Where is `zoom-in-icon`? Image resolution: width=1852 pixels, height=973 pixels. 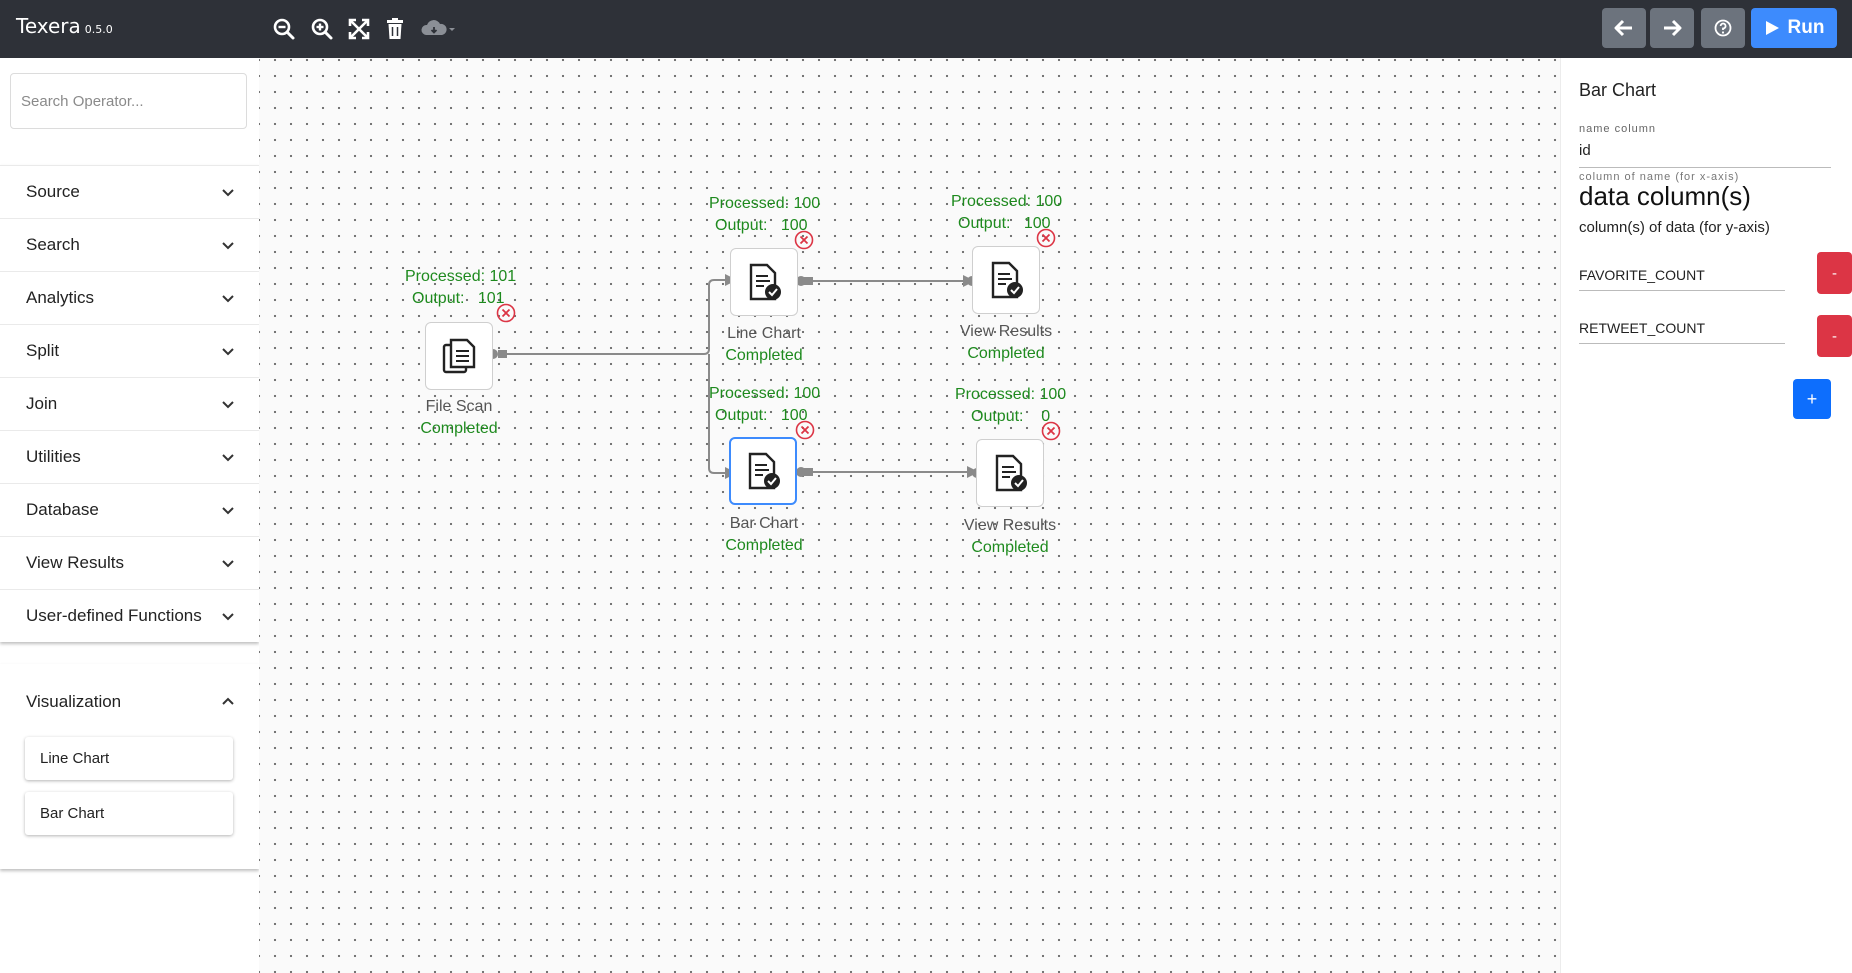 zoom-in-icon is located at coordinates (322, 29).